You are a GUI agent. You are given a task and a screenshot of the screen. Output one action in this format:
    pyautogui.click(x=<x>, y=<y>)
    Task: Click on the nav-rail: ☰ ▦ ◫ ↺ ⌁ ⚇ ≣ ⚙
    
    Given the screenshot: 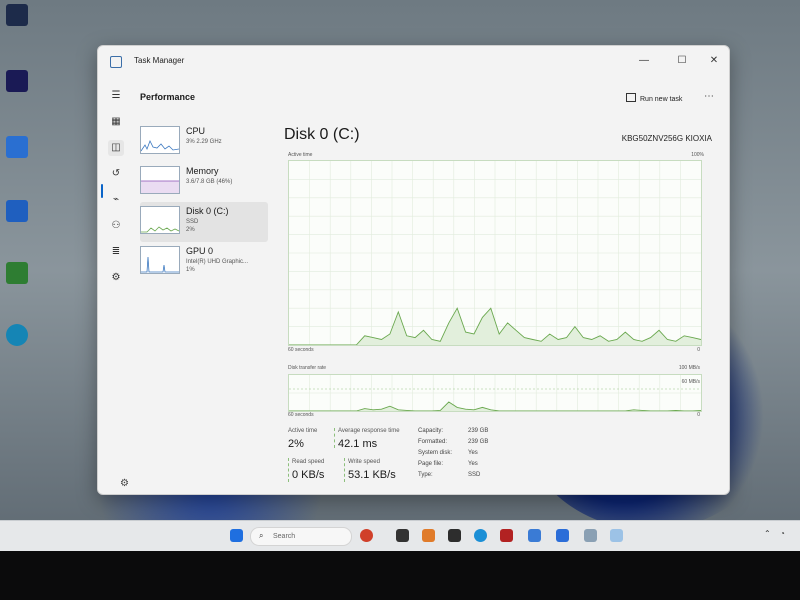 What is the action you would take?
    pyautogui.click(x=117, y=285)
    